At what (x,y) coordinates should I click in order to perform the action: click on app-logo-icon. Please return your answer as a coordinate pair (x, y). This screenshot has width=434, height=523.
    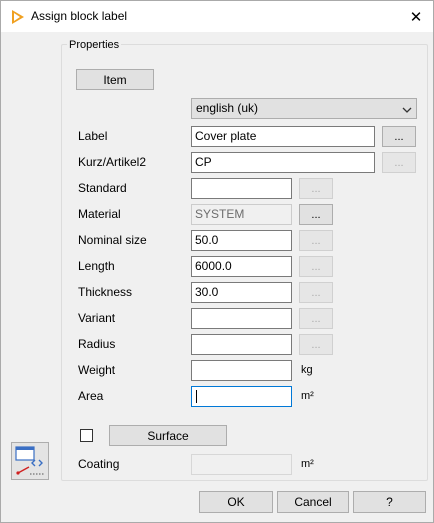
    Looking at the image, I should click on (18, 17).